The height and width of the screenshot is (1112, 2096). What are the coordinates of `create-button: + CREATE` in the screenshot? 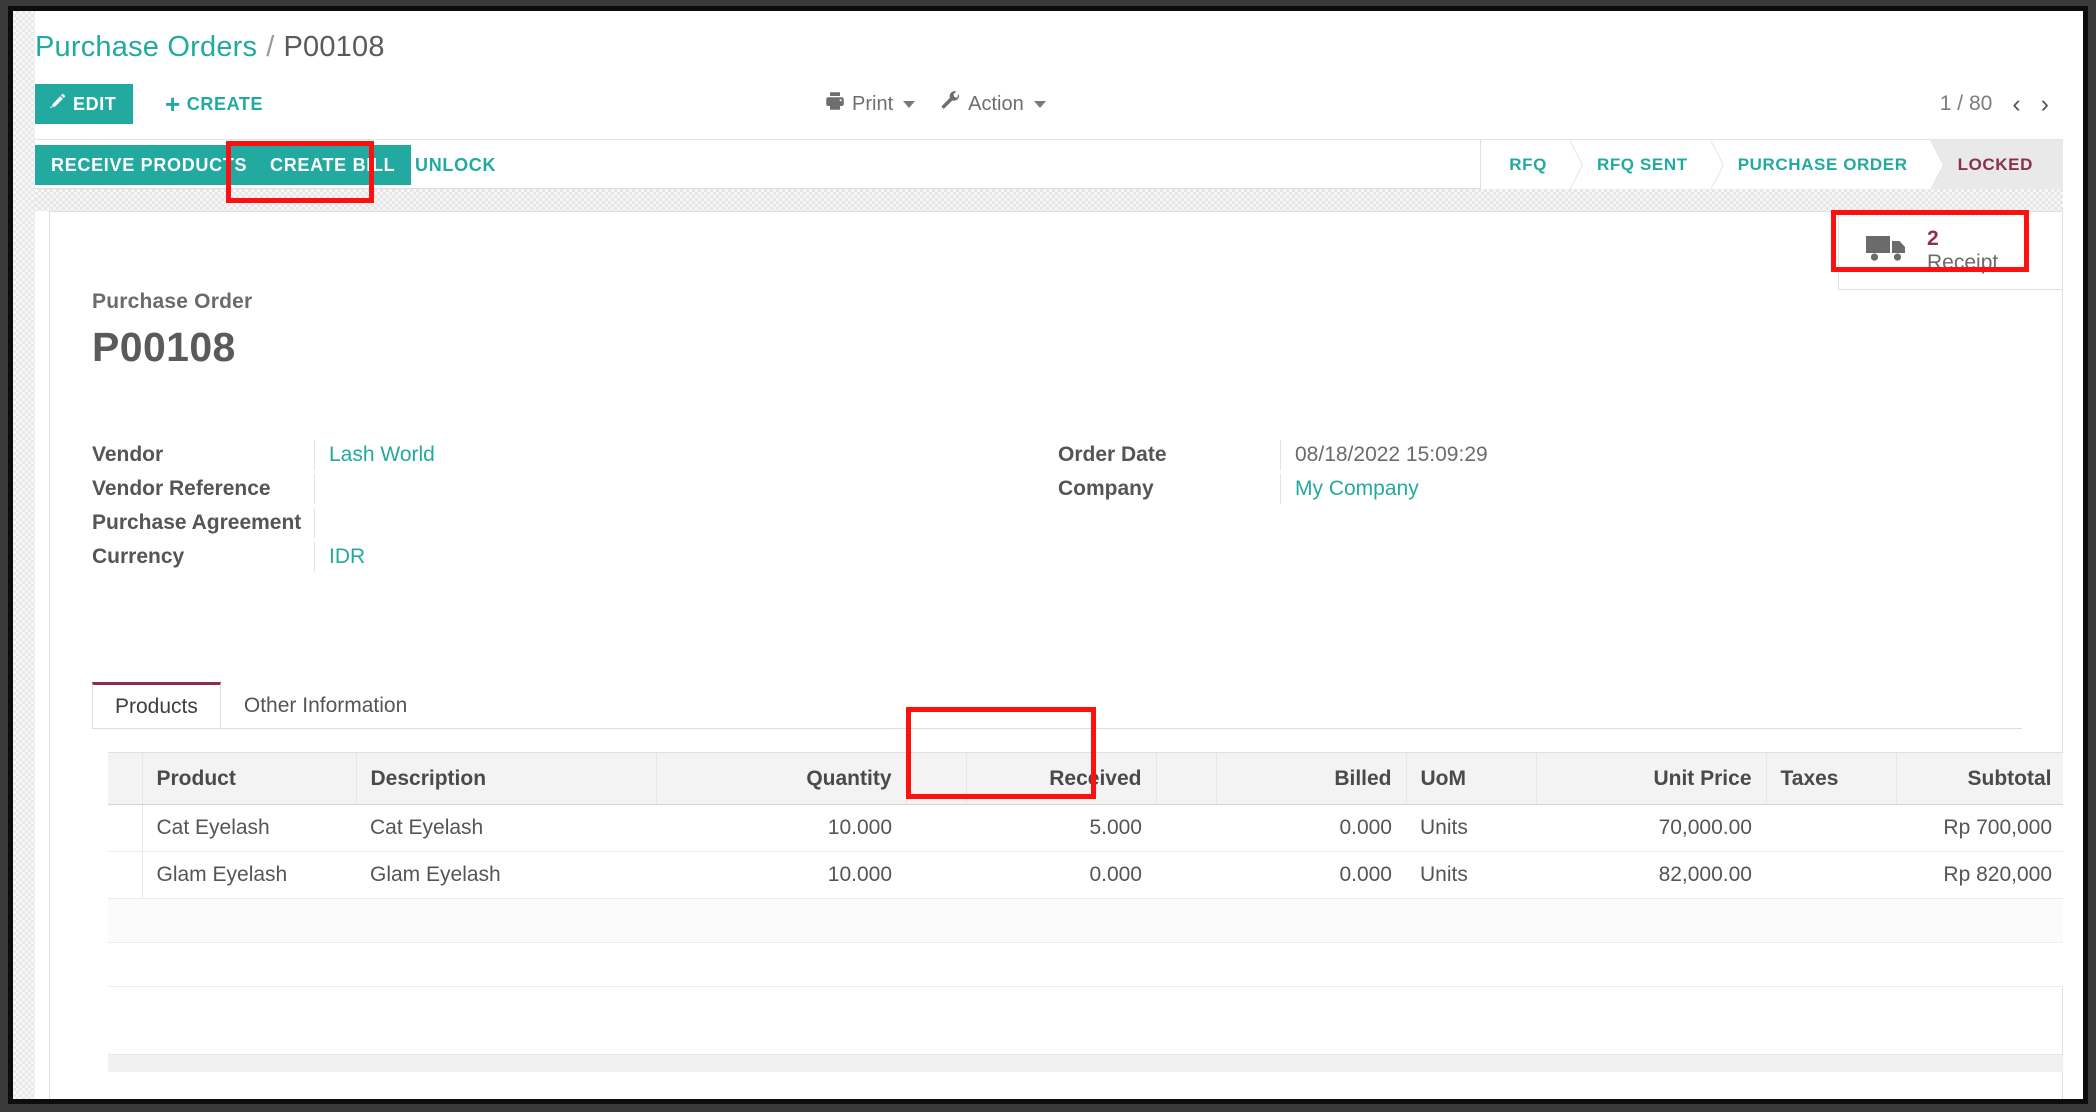 It's located at (214, 104).